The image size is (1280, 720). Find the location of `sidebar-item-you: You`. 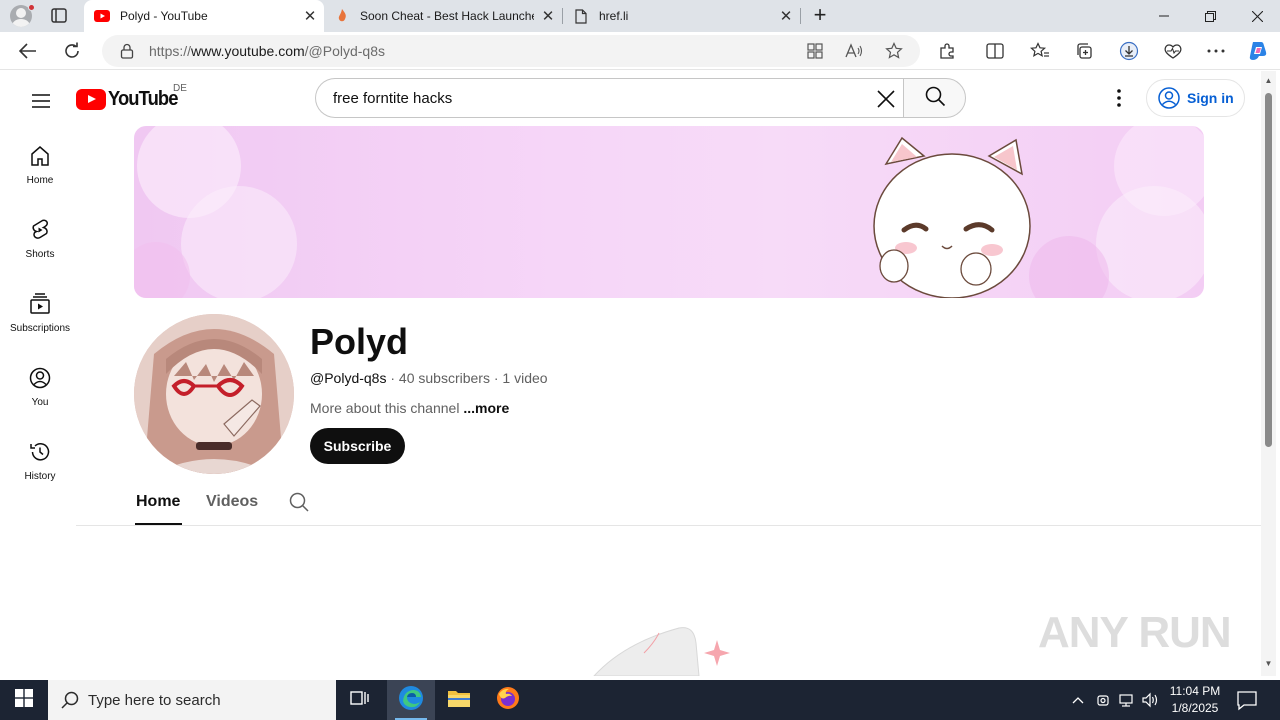

sidebar-item-you: You is located at coordinates (40, 393).